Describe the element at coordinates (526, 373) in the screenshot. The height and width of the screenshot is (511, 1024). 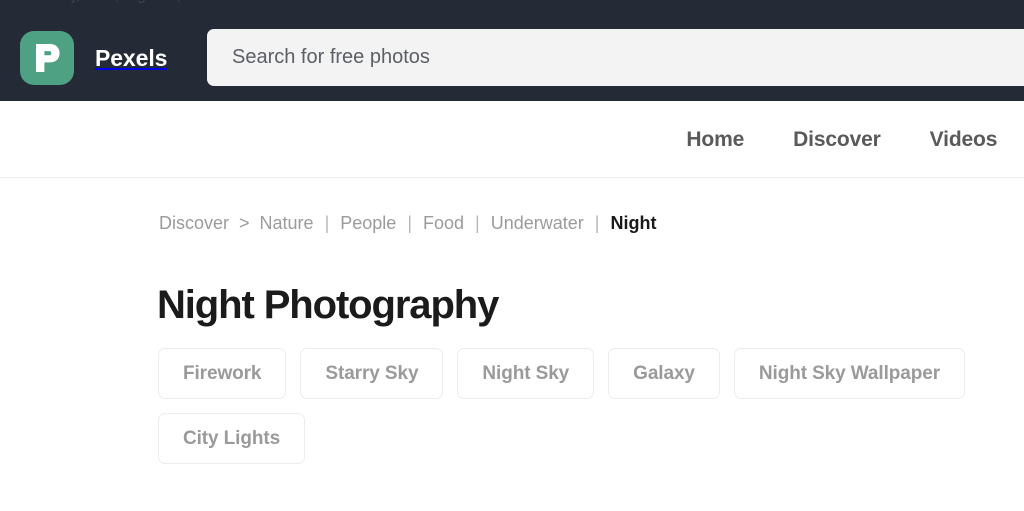
I see `tag-pill-night-sky: Night Sky` at that location.